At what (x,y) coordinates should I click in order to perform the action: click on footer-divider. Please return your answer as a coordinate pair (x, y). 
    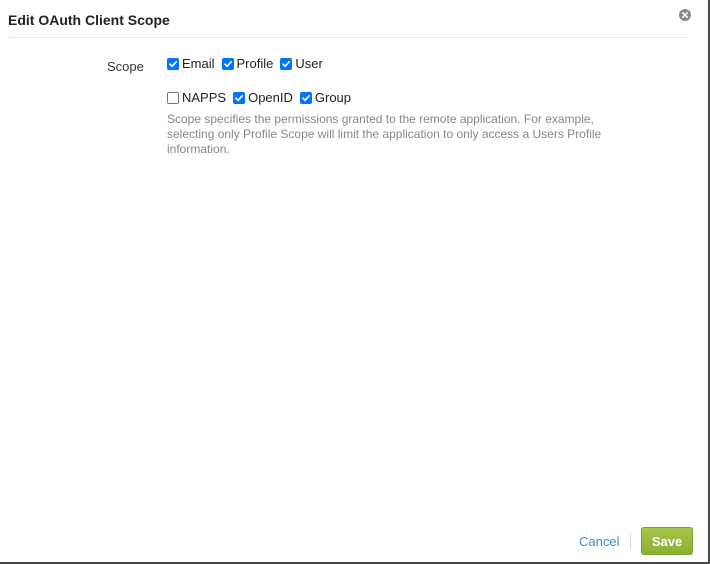
    Looking at the image, I should click on (630, 541).